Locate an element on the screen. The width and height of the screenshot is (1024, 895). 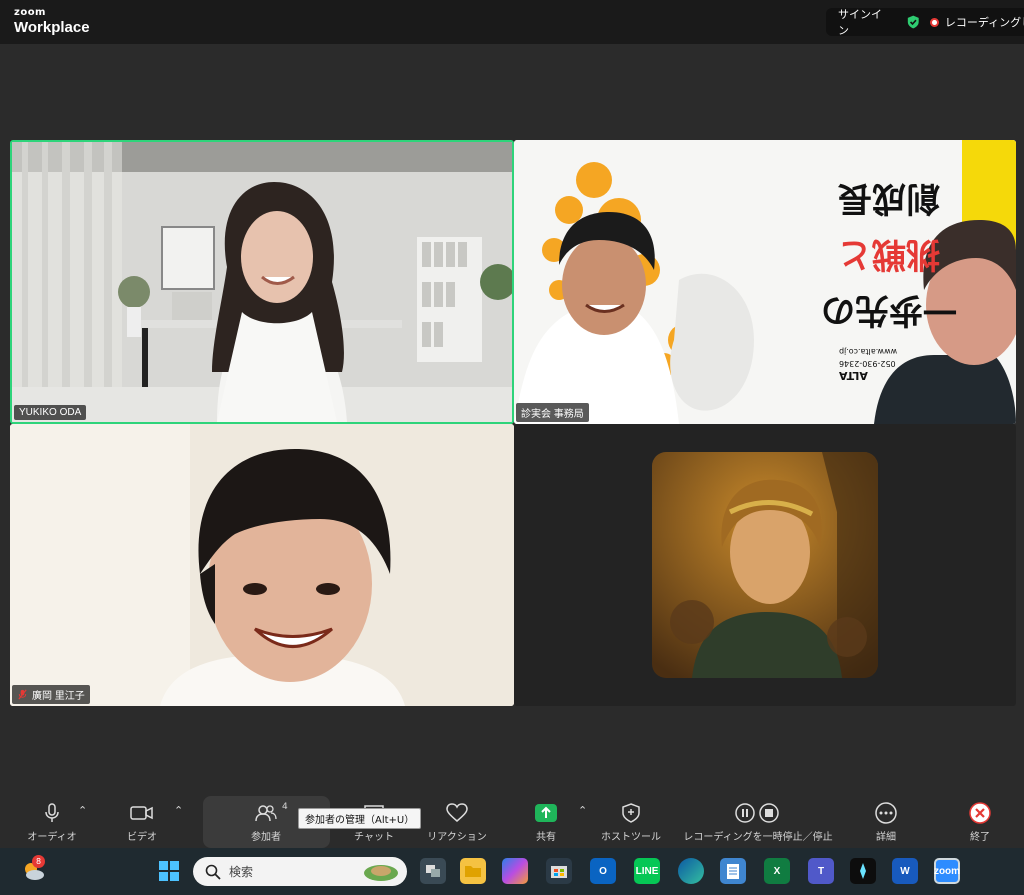
more-button: 詳細 is located at coordinates (886, 822).